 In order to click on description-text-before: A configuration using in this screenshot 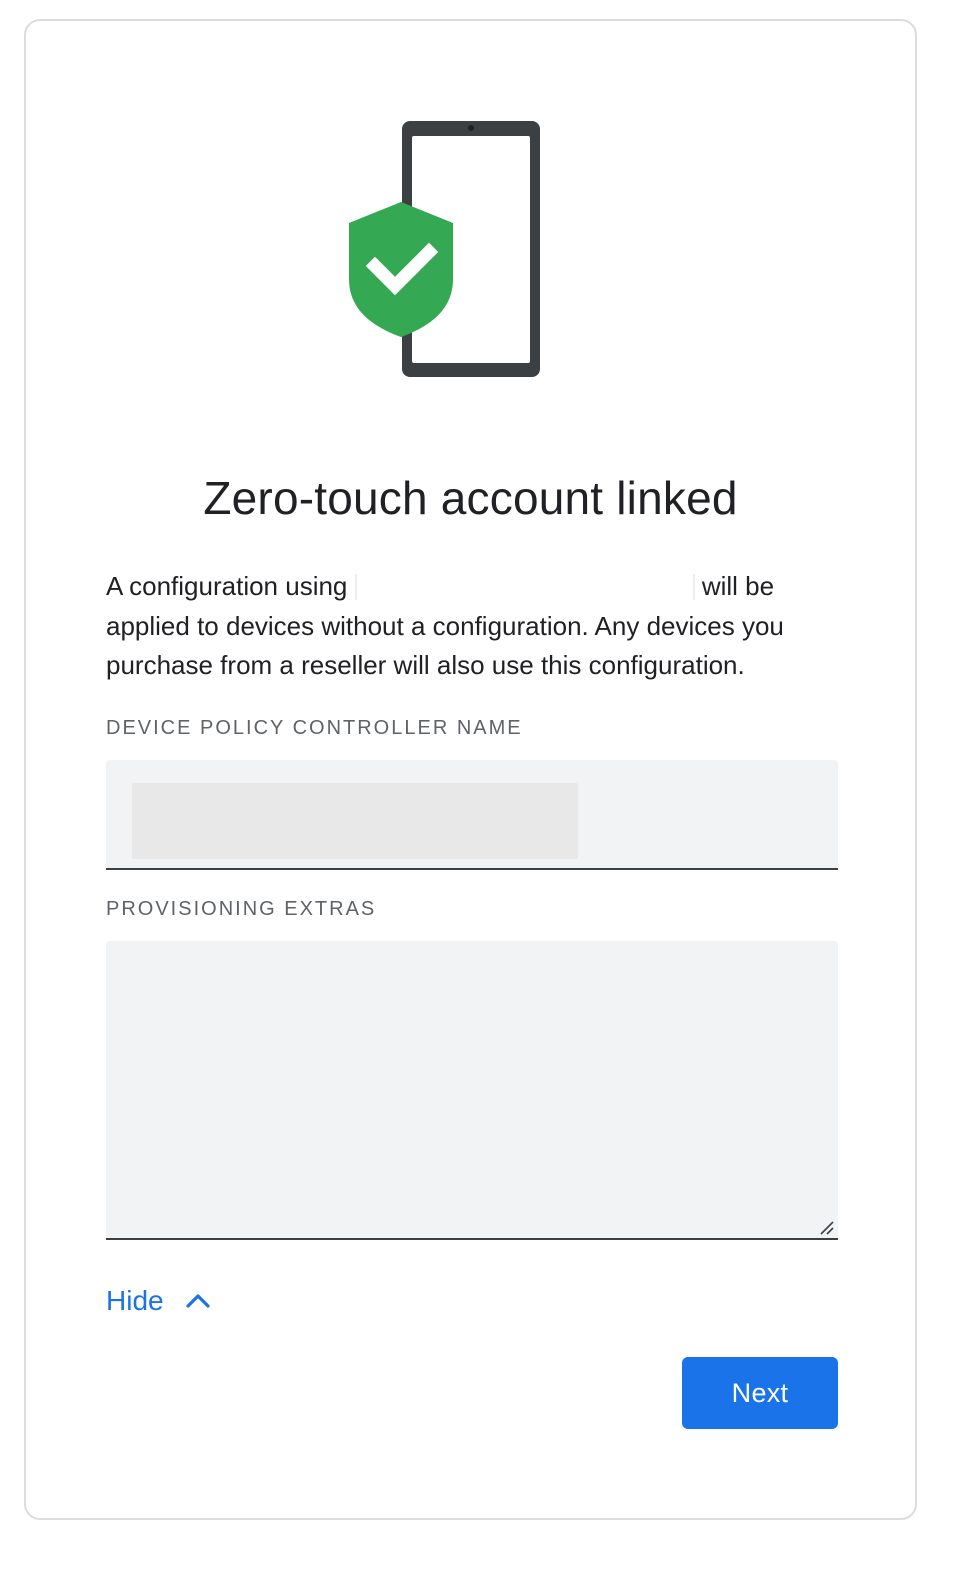, I will do `click(230, 586)`.